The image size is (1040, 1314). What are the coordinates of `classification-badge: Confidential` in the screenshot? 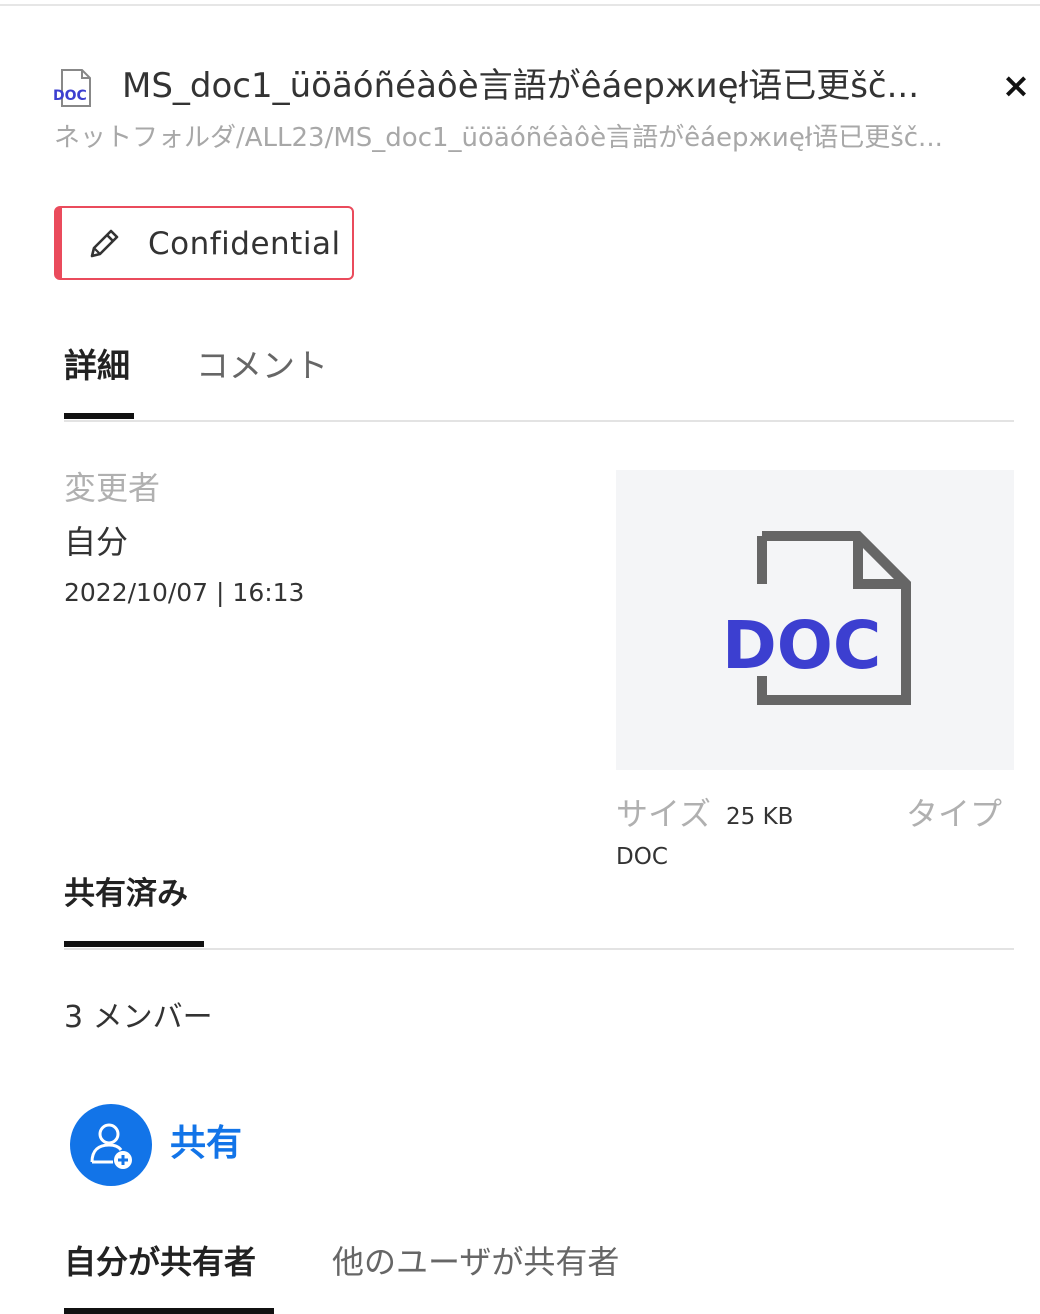 It's located at (204, 243).